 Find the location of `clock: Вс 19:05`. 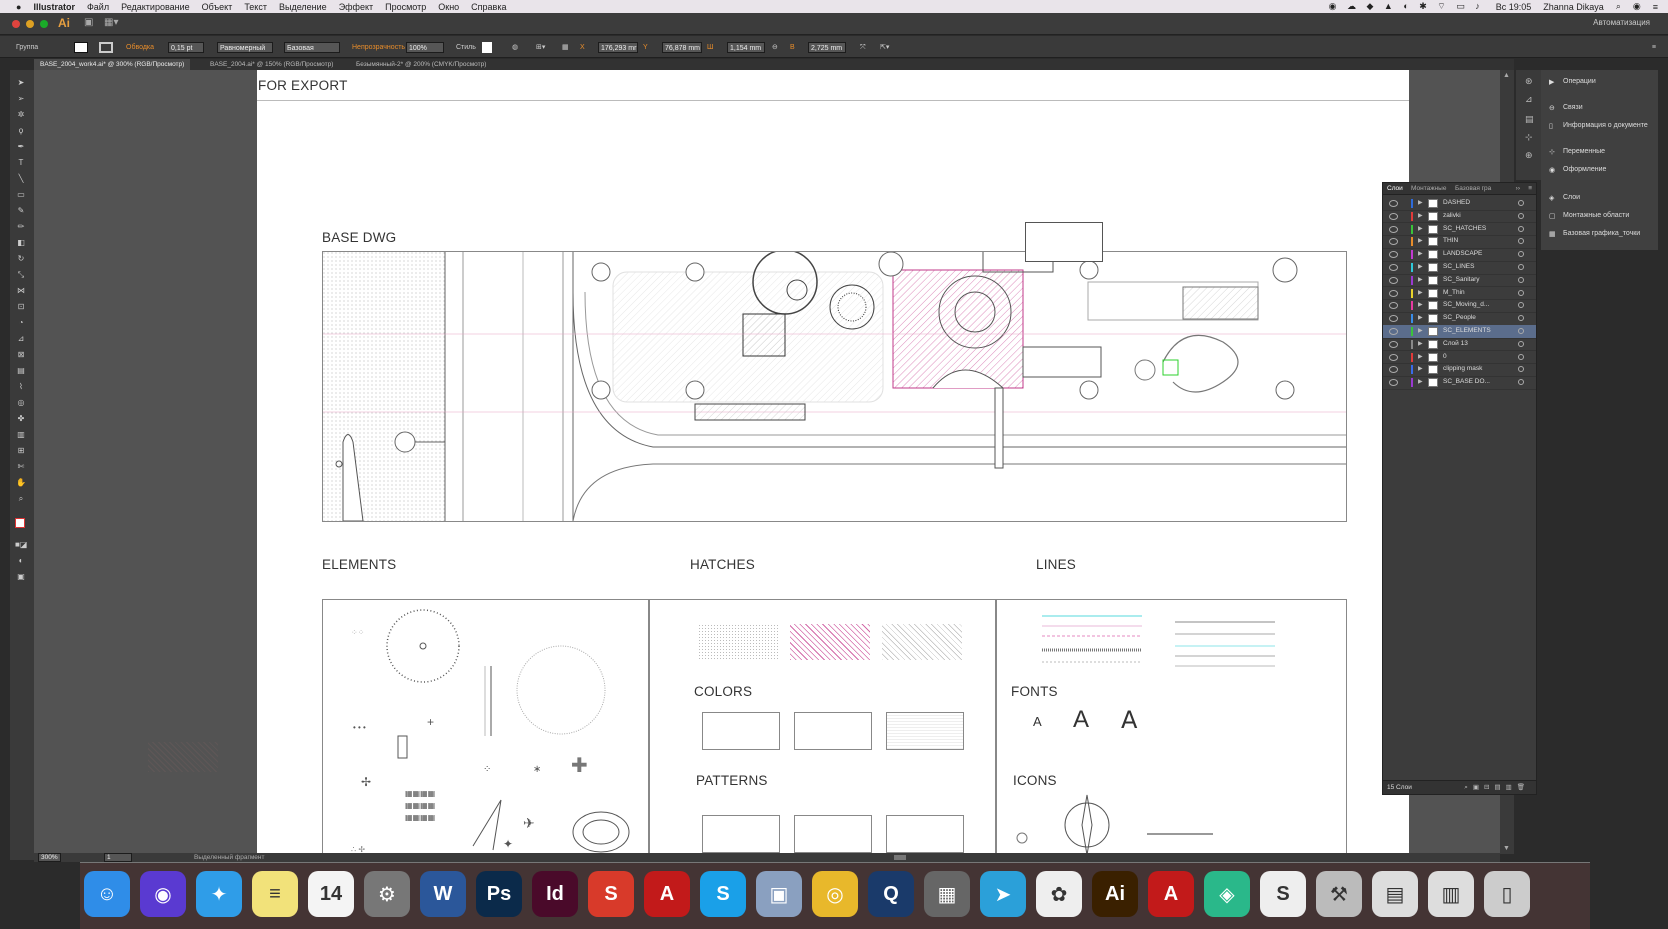

clock: Вс 19:05 is located at coordinates (1514, 7).